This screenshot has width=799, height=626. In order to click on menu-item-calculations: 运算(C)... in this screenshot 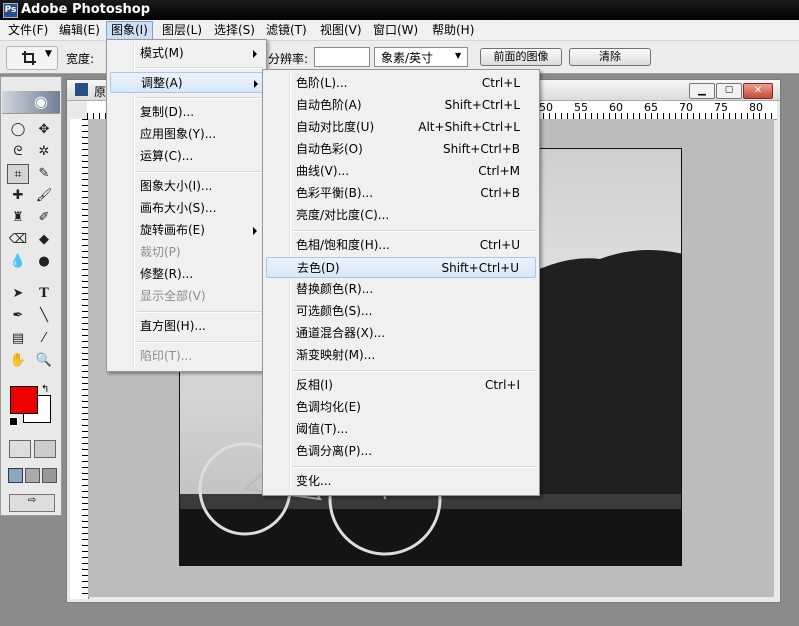, I will do `click(186, 156)`.